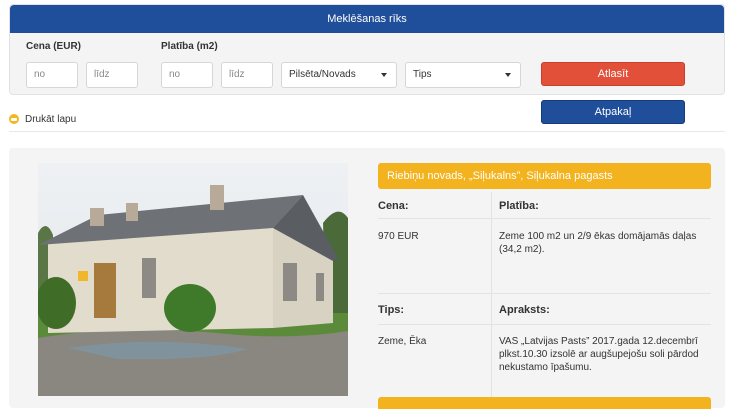  I want to click on area-to-input: līdz, so click(247, 75).